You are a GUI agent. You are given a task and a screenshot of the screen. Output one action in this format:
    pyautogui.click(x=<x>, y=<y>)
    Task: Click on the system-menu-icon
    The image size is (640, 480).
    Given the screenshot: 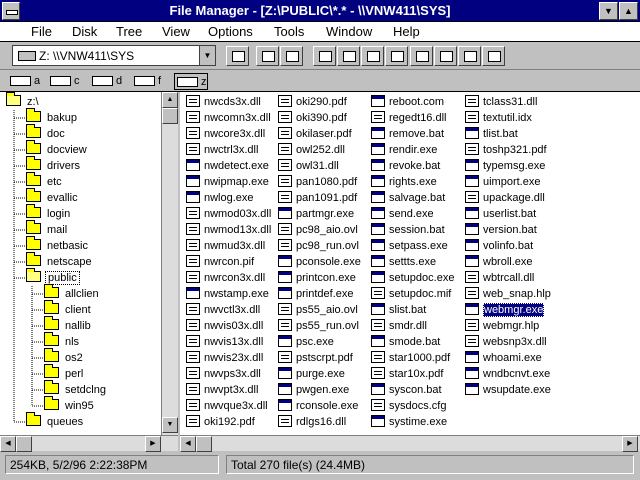 What is the action you would take?
    pyautogui.click(x=11, y=11)
    